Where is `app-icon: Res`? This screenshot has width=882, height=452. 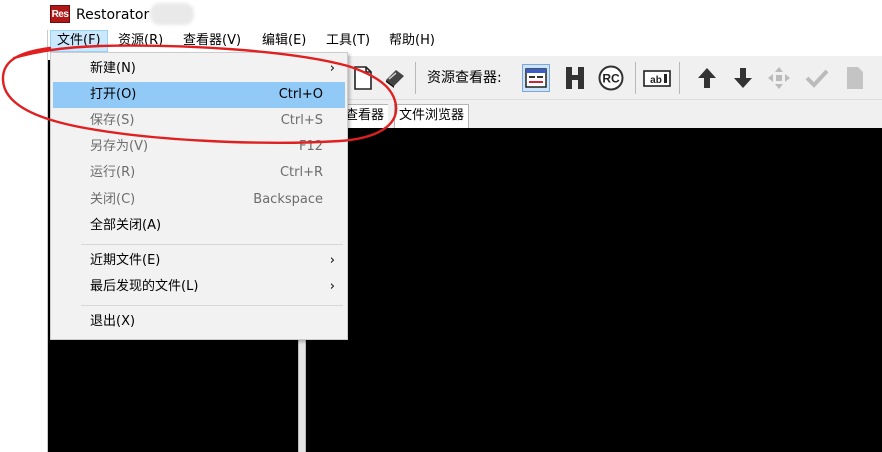
app-icon: Res is located at coordinates (60, 14).